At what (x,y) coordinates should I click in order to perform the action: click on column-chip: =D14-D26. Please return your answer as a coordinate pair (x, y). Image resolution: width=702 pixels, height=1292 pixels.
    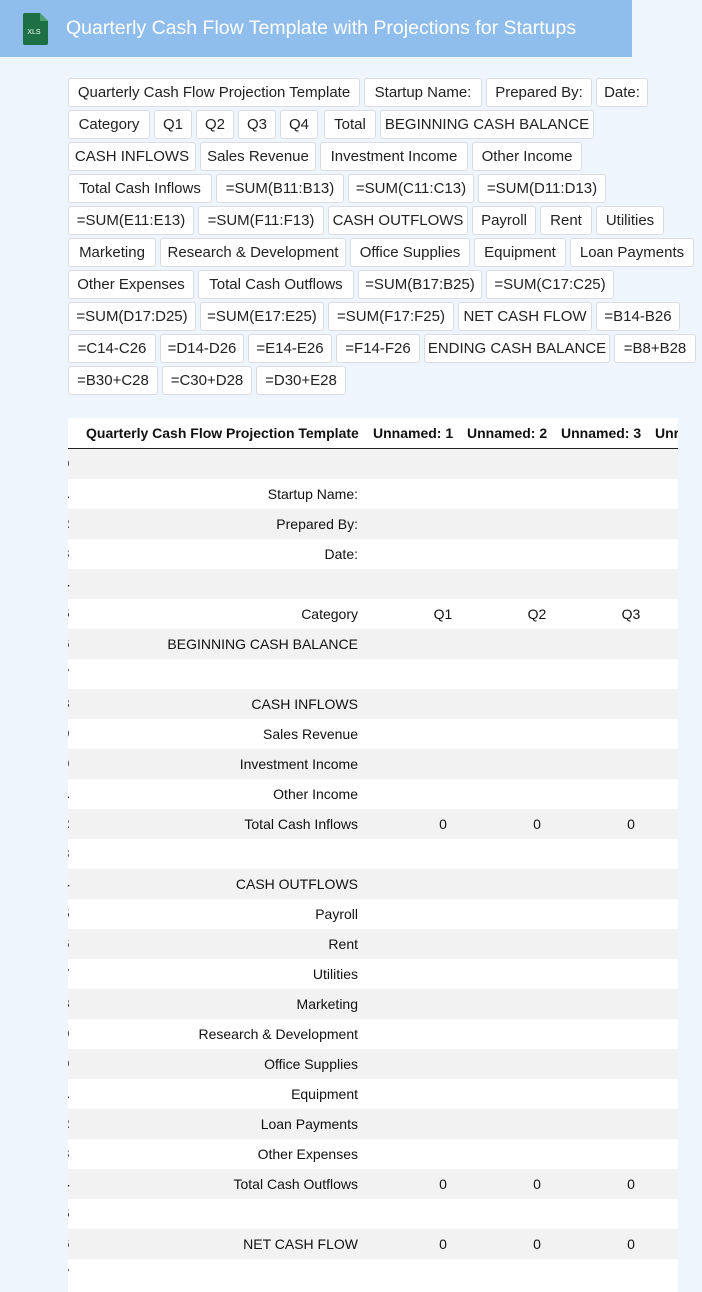
    Looking at the image, I should click on (202, 348).